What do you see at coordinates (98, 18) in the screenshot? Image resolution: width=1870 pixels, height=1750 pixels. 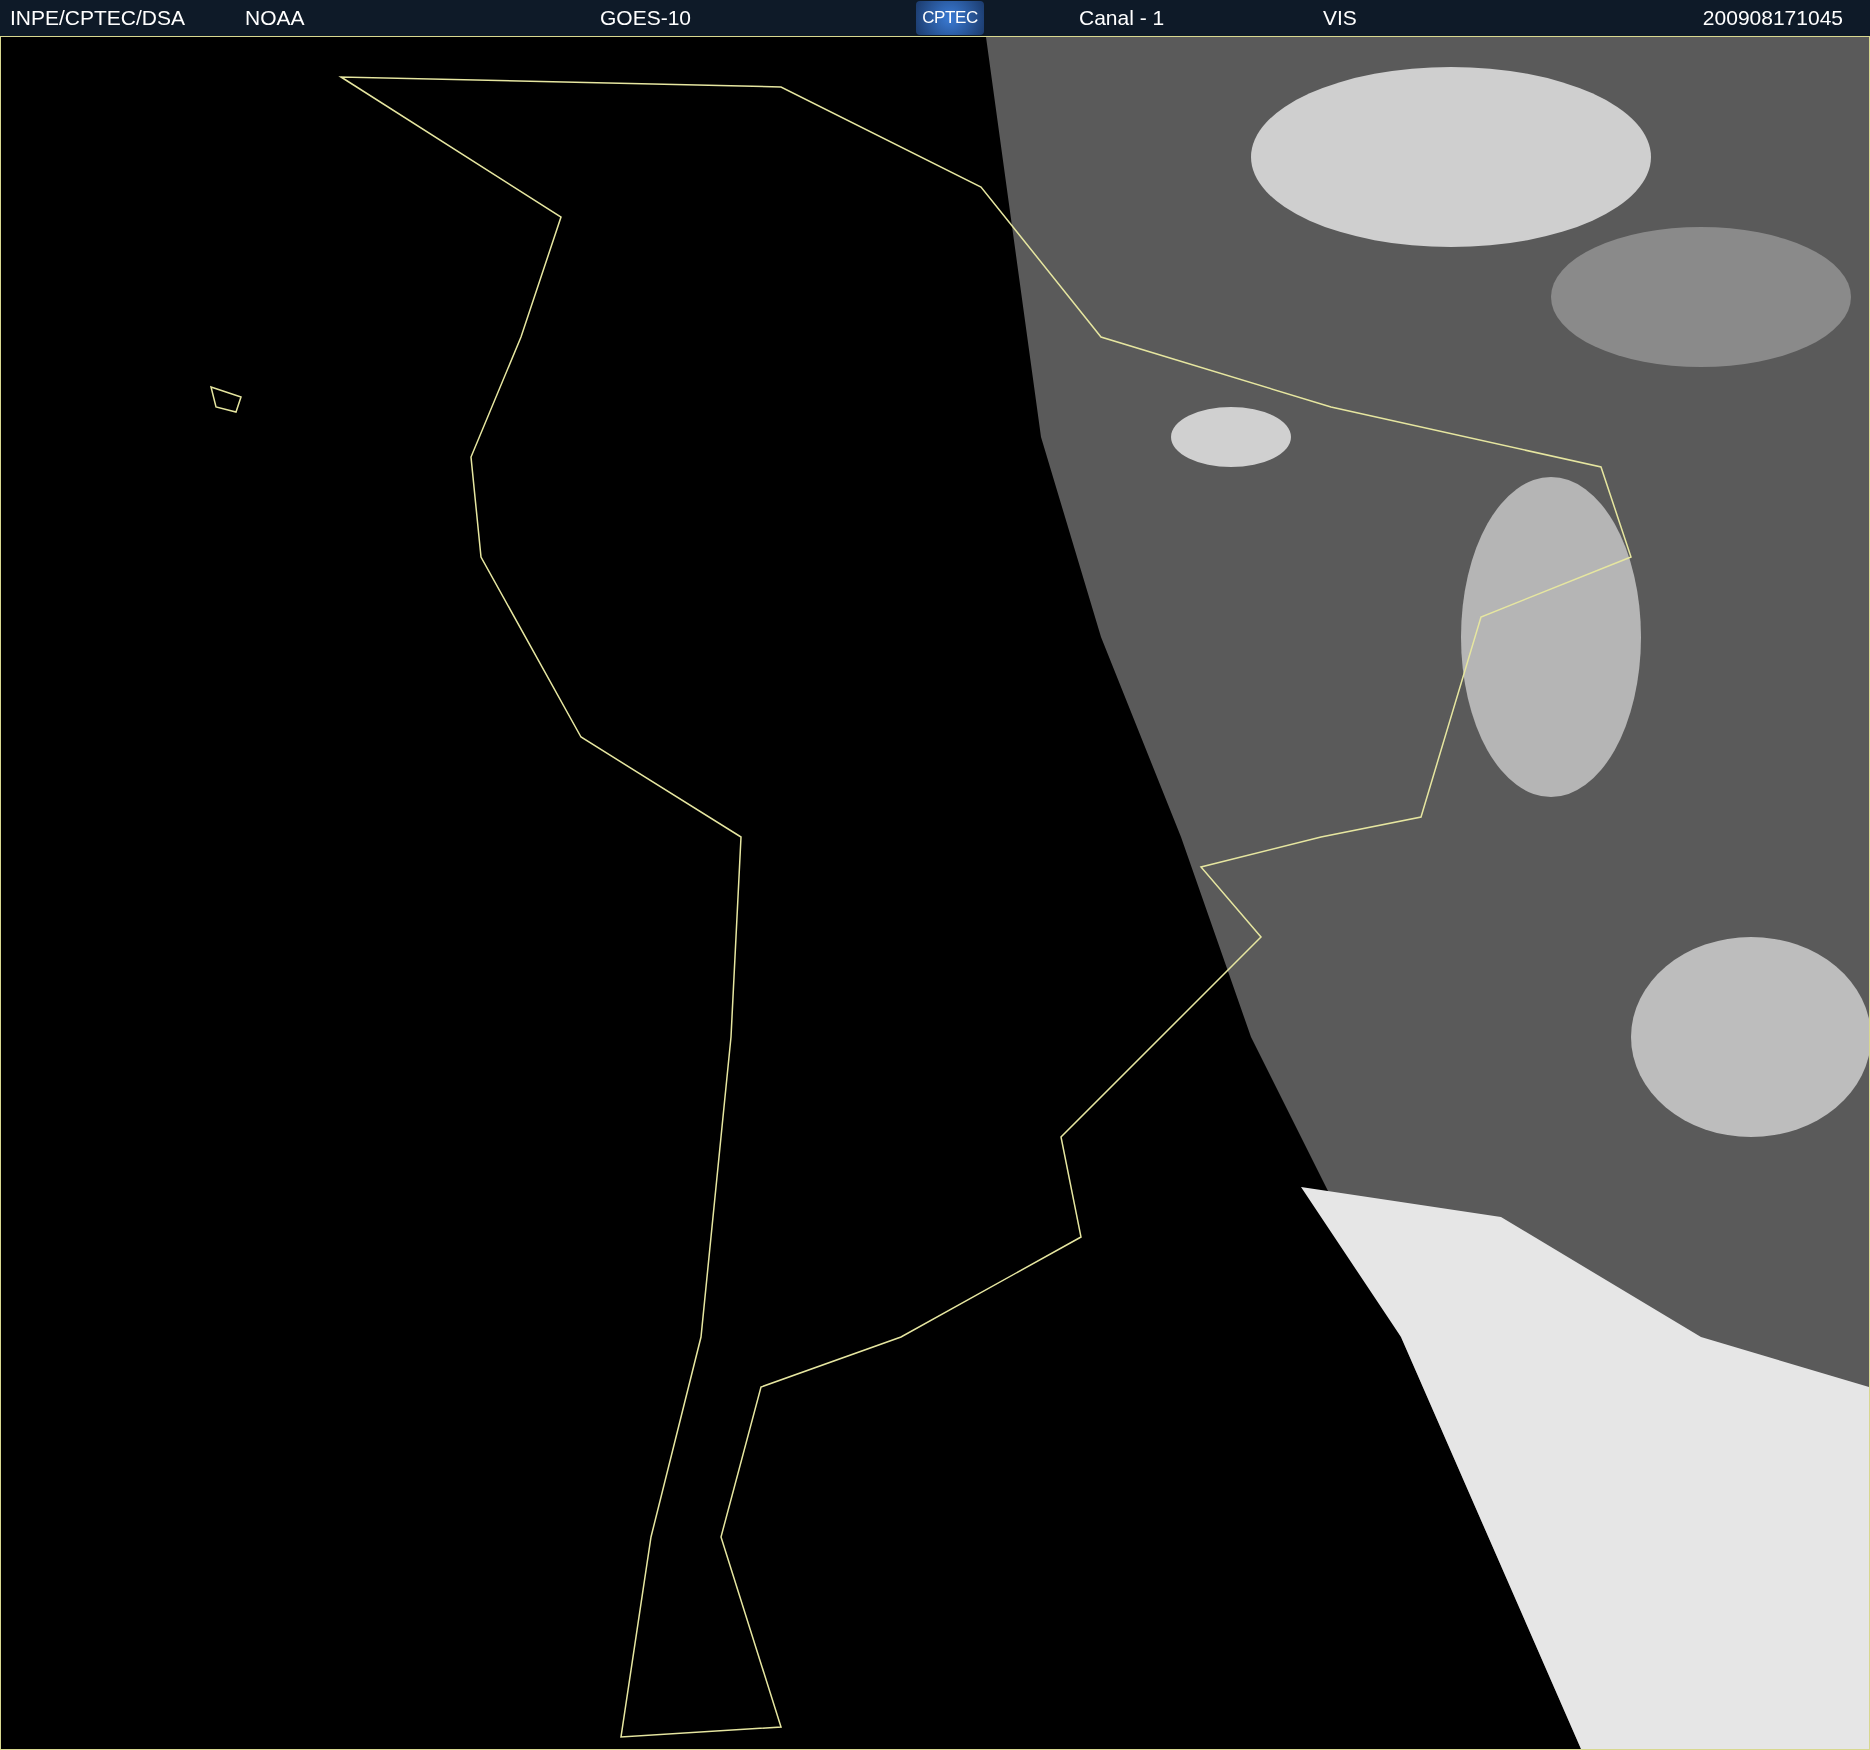 I see `source-label: INPE/CPTEC/DSA` at bounding box center [98, 18].